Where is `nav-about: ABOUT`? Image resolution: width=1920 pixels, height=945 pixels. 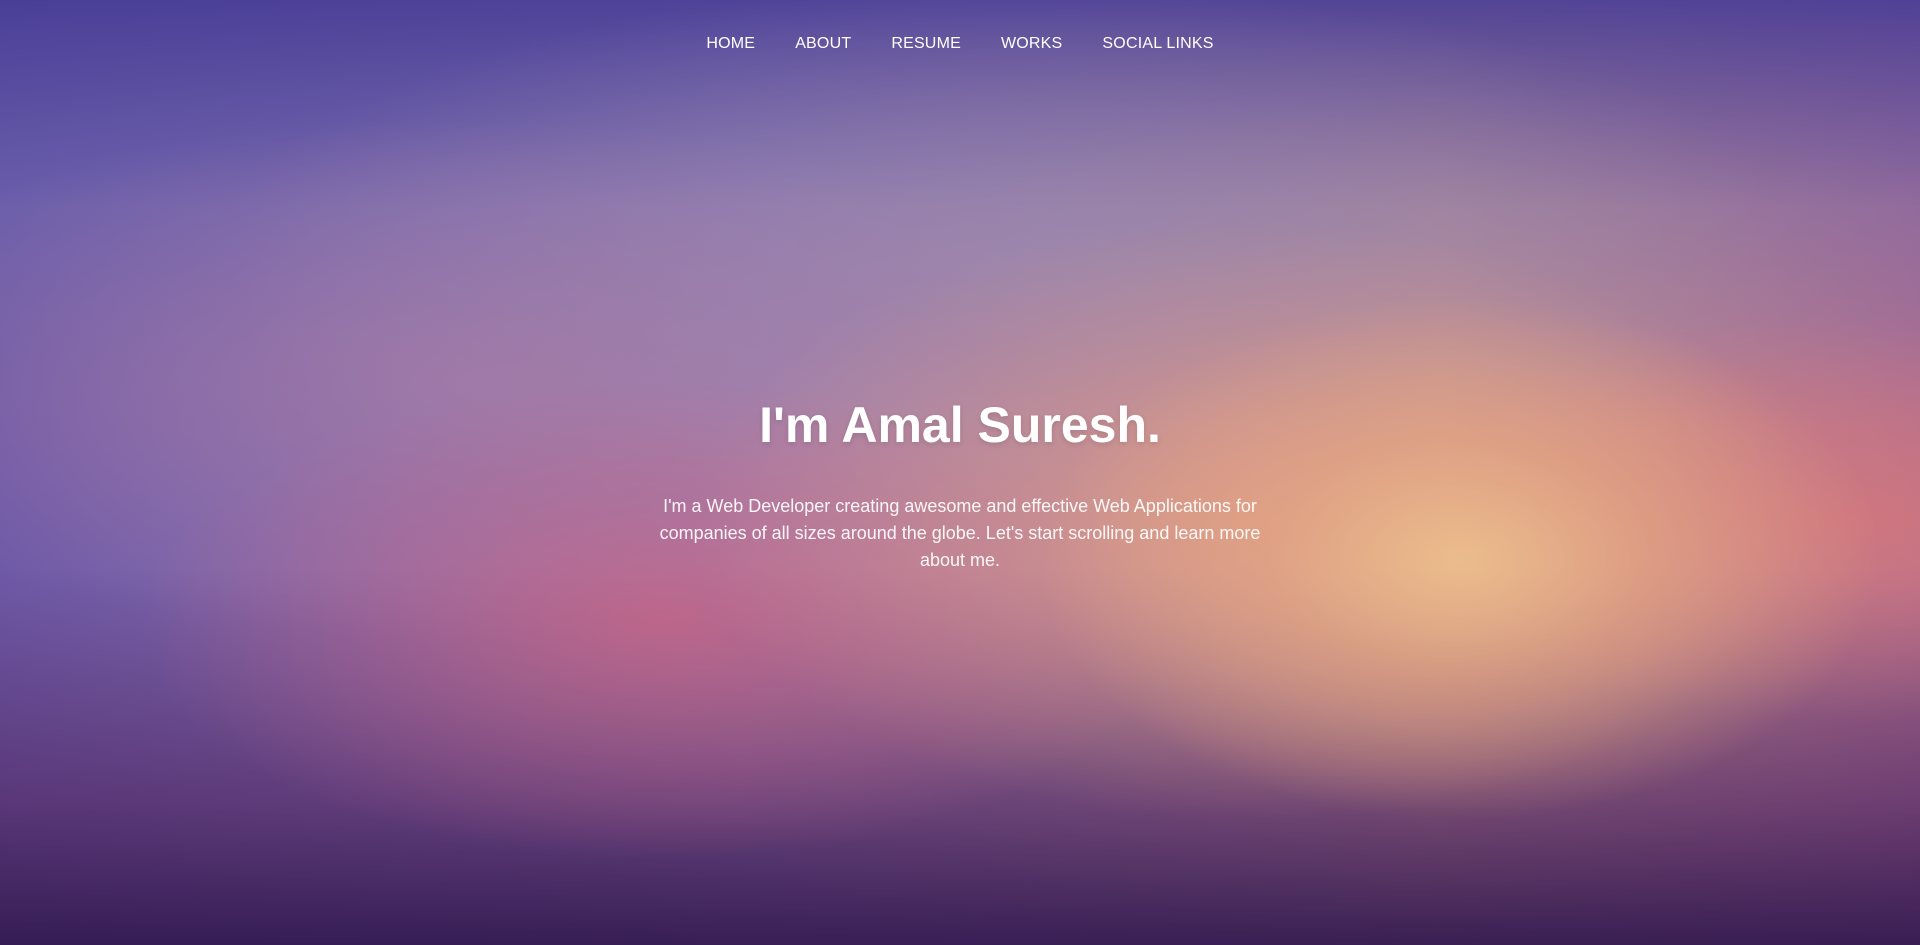
nav-about: ABOUT is located at coordinates (823, 44).